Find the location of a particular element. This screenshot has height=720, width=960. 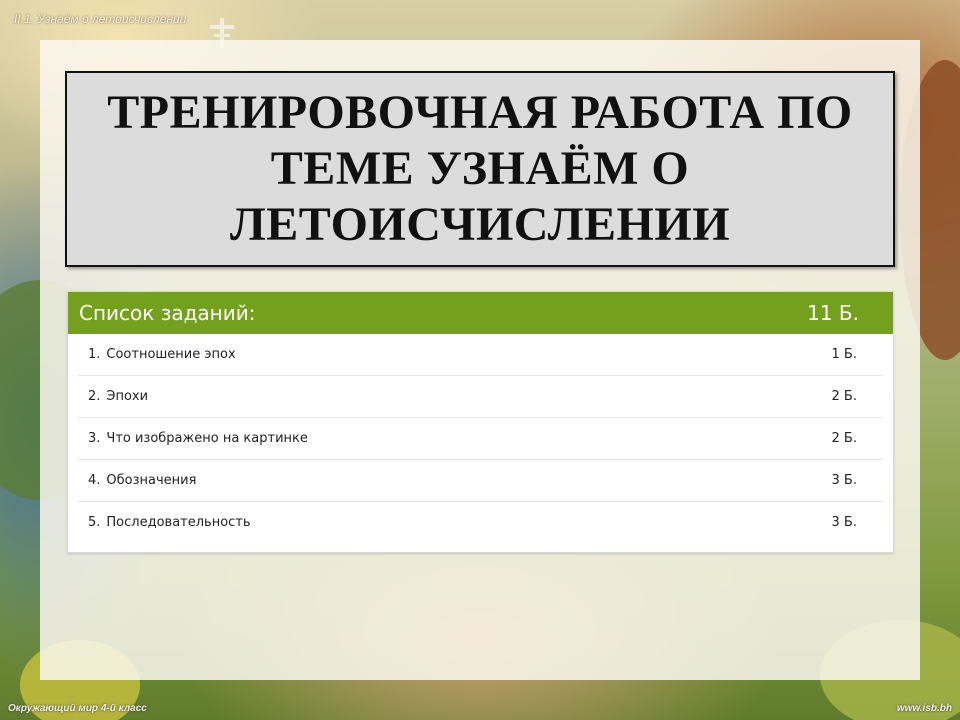

task-list-header: Список заданий: 11 Б. is located at coordinates (480, 313).